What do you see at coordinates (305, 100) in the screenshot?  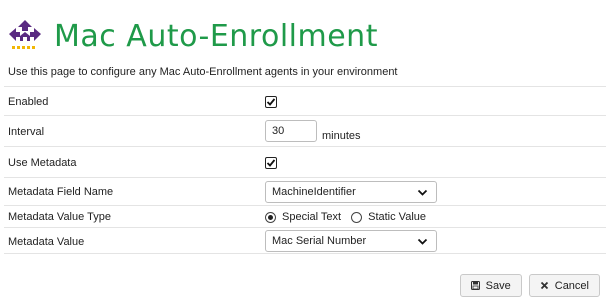 I see `enabled-row: Enabled` at bounding box center [305, 100].